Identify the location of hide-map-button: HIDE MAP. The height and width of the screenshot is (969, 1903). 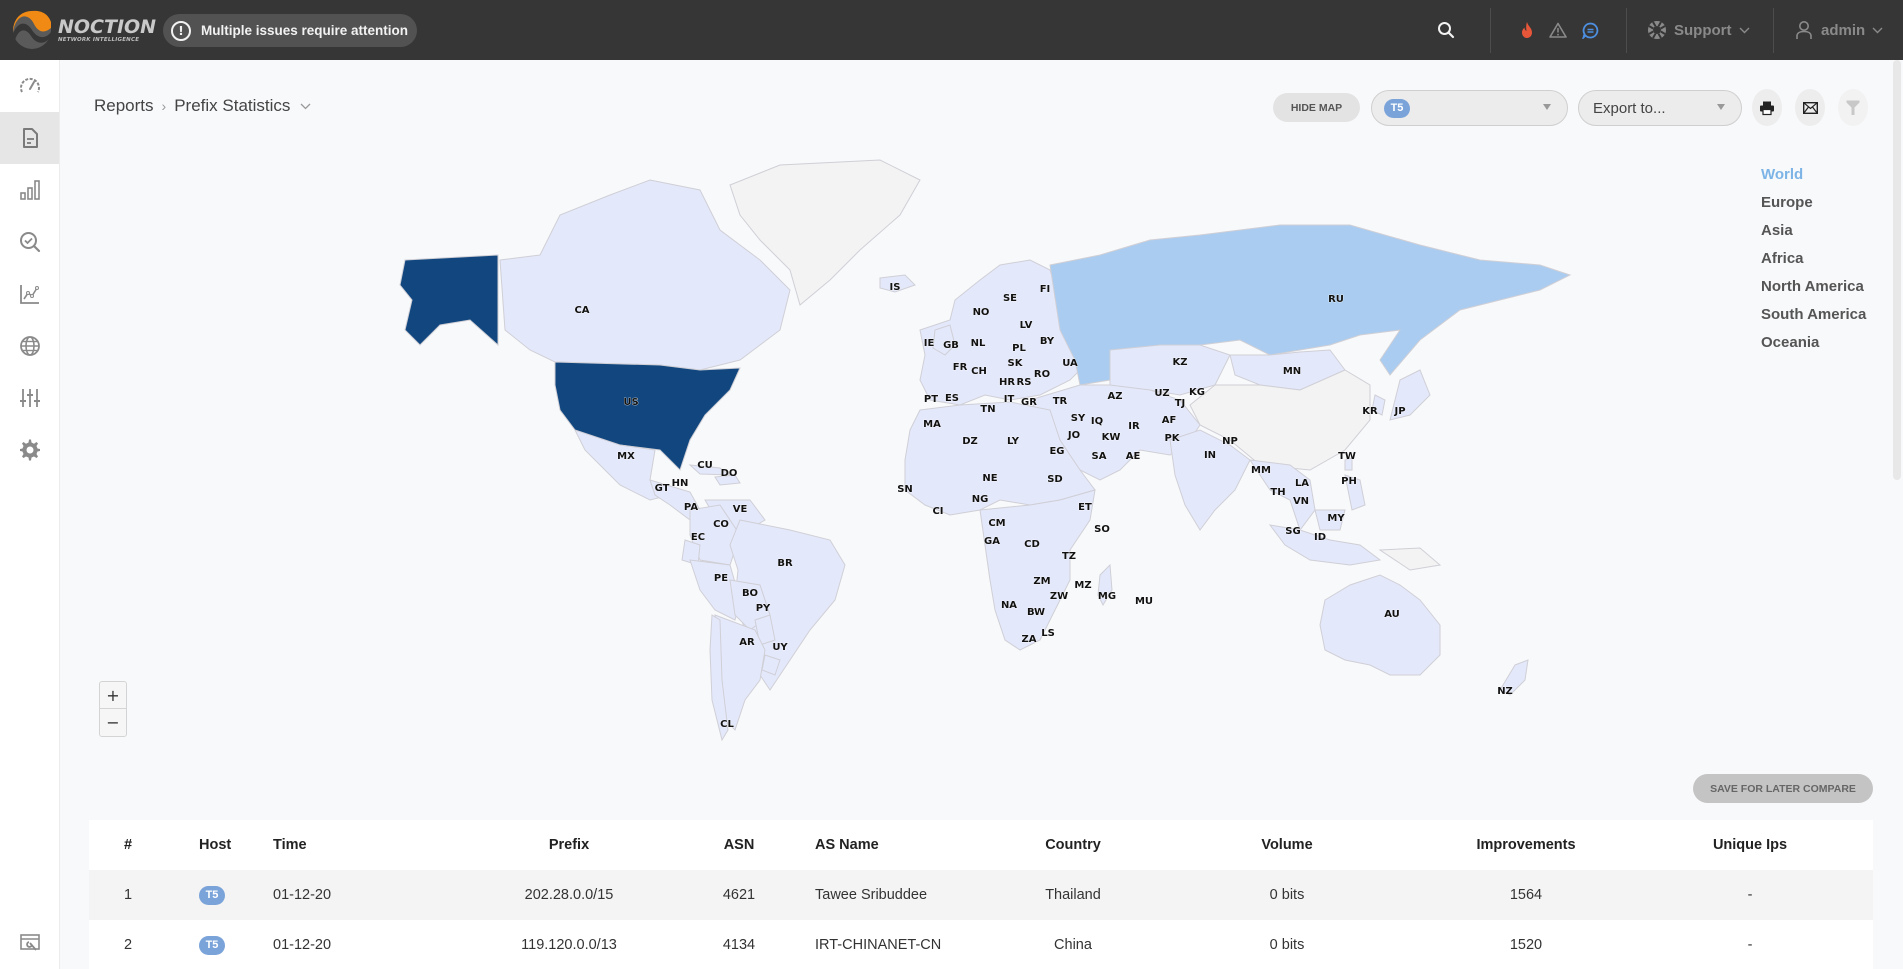
(1316, 107).